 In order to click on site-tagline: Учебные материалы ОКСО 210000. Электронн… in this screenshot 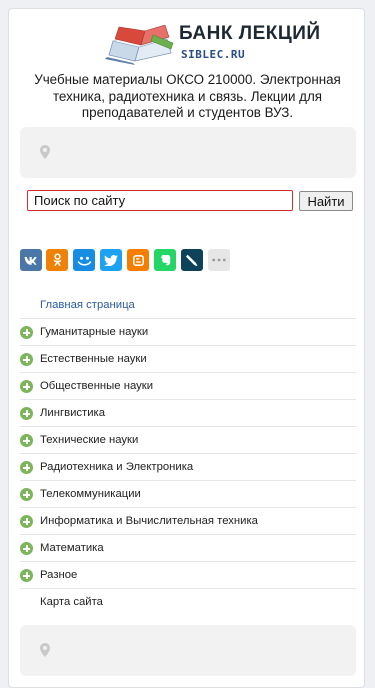, I will do `click(187, 96)`.